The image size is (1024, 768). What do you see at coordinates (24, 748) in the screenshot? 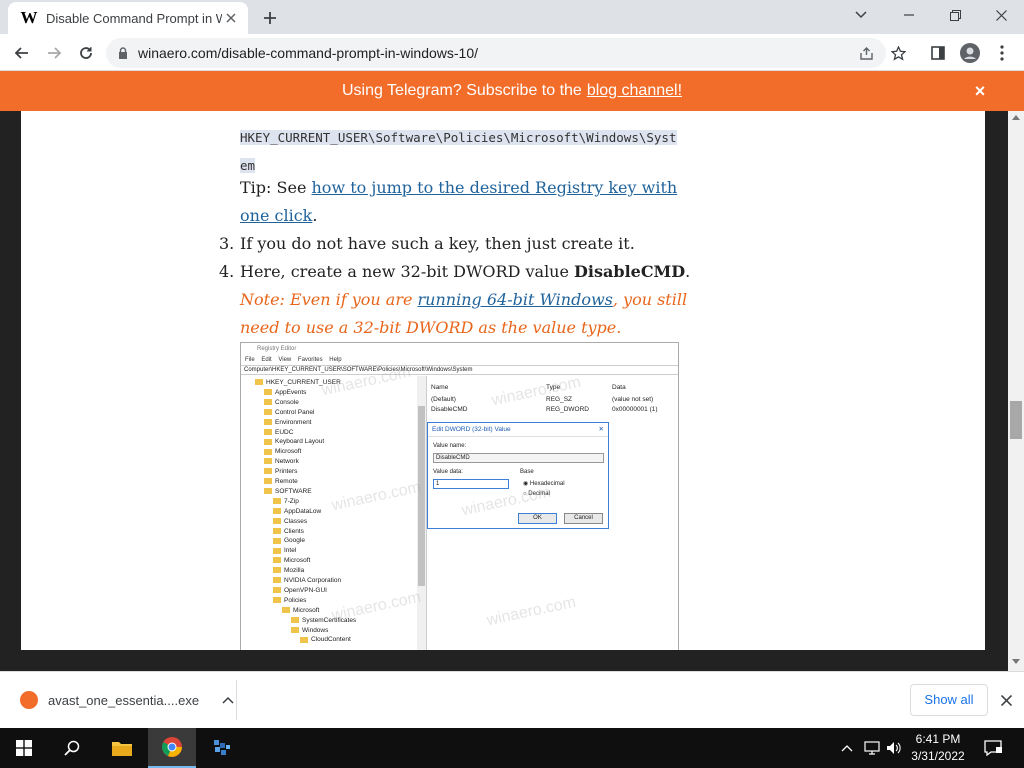
I see `windows-start-icon` at bounding box center [24, 748].